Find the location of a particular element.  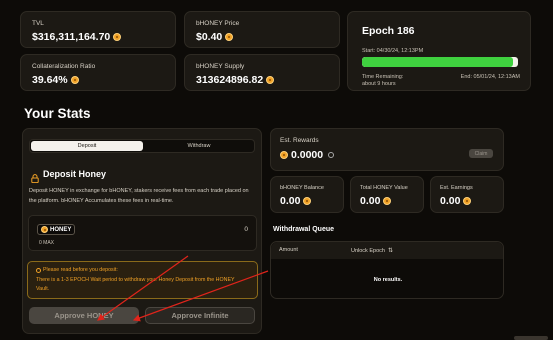

epoch-progress-fill is located at coordinates (438, 62).